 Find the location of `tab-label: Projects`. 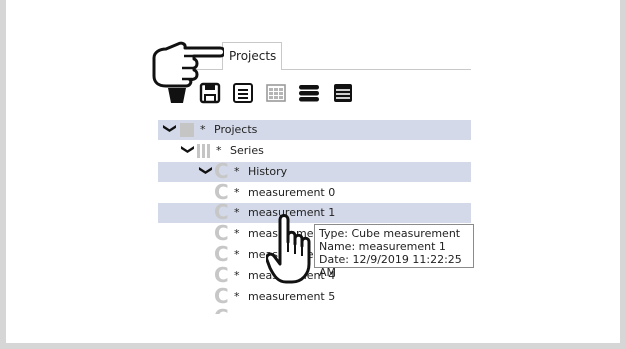

tab-label: Projects is located at coordinates (253, 56).